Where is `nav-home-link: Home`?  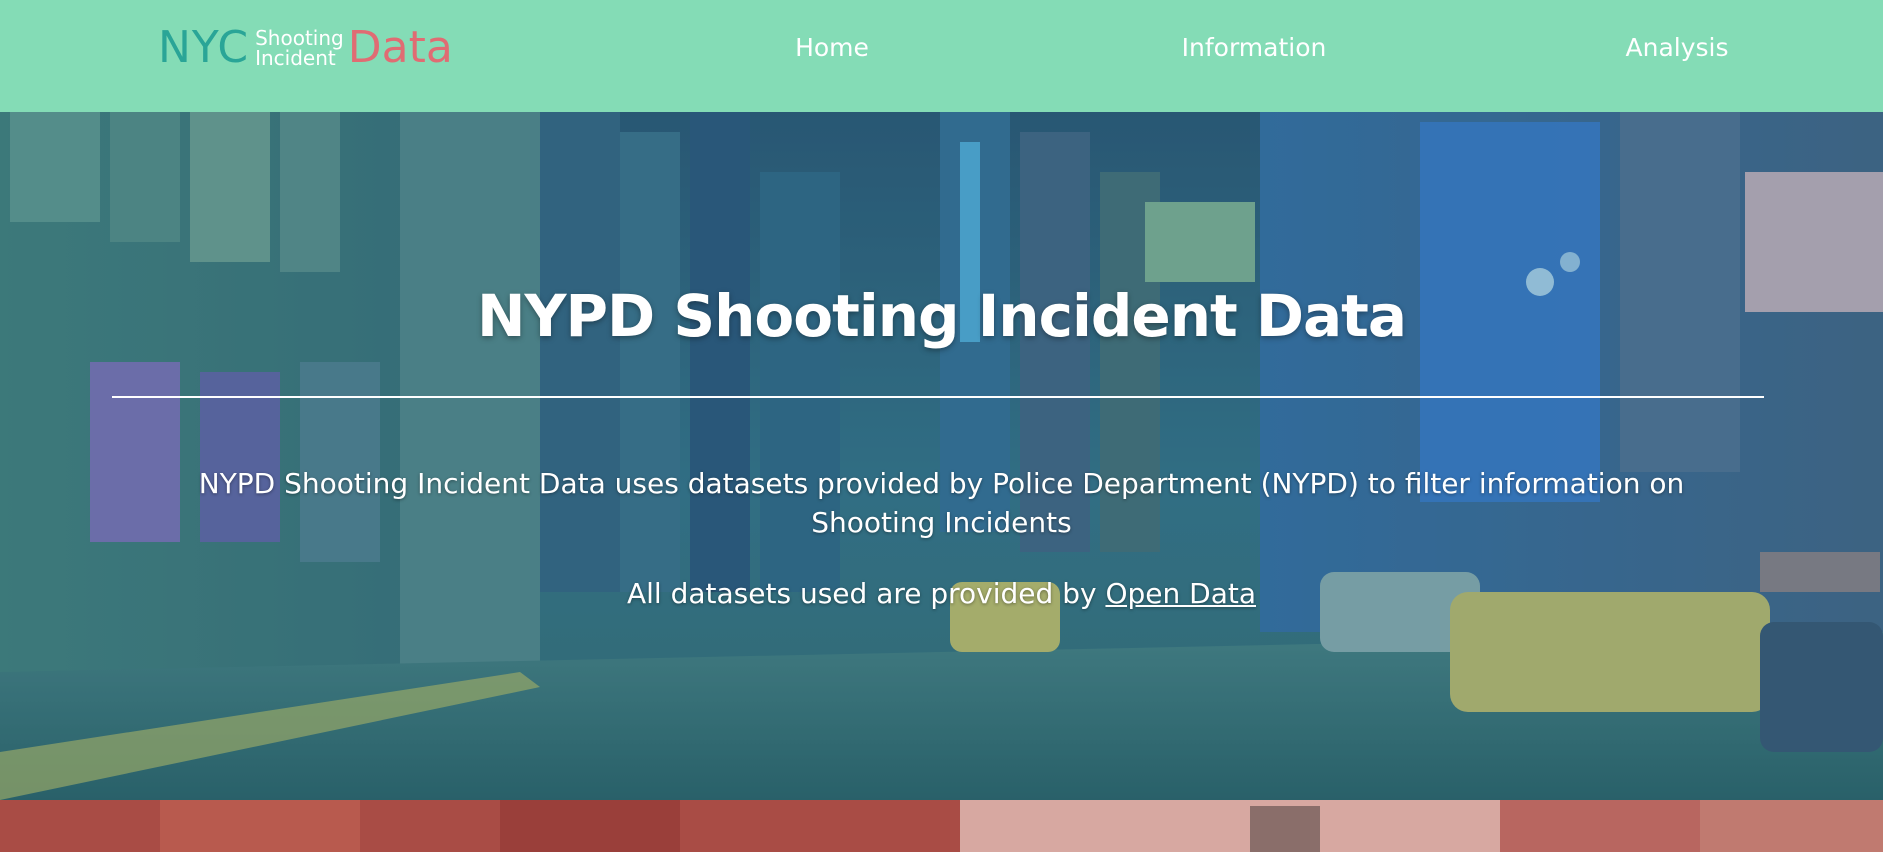 nav-home-link: Home is located at coordinates (832, 47).